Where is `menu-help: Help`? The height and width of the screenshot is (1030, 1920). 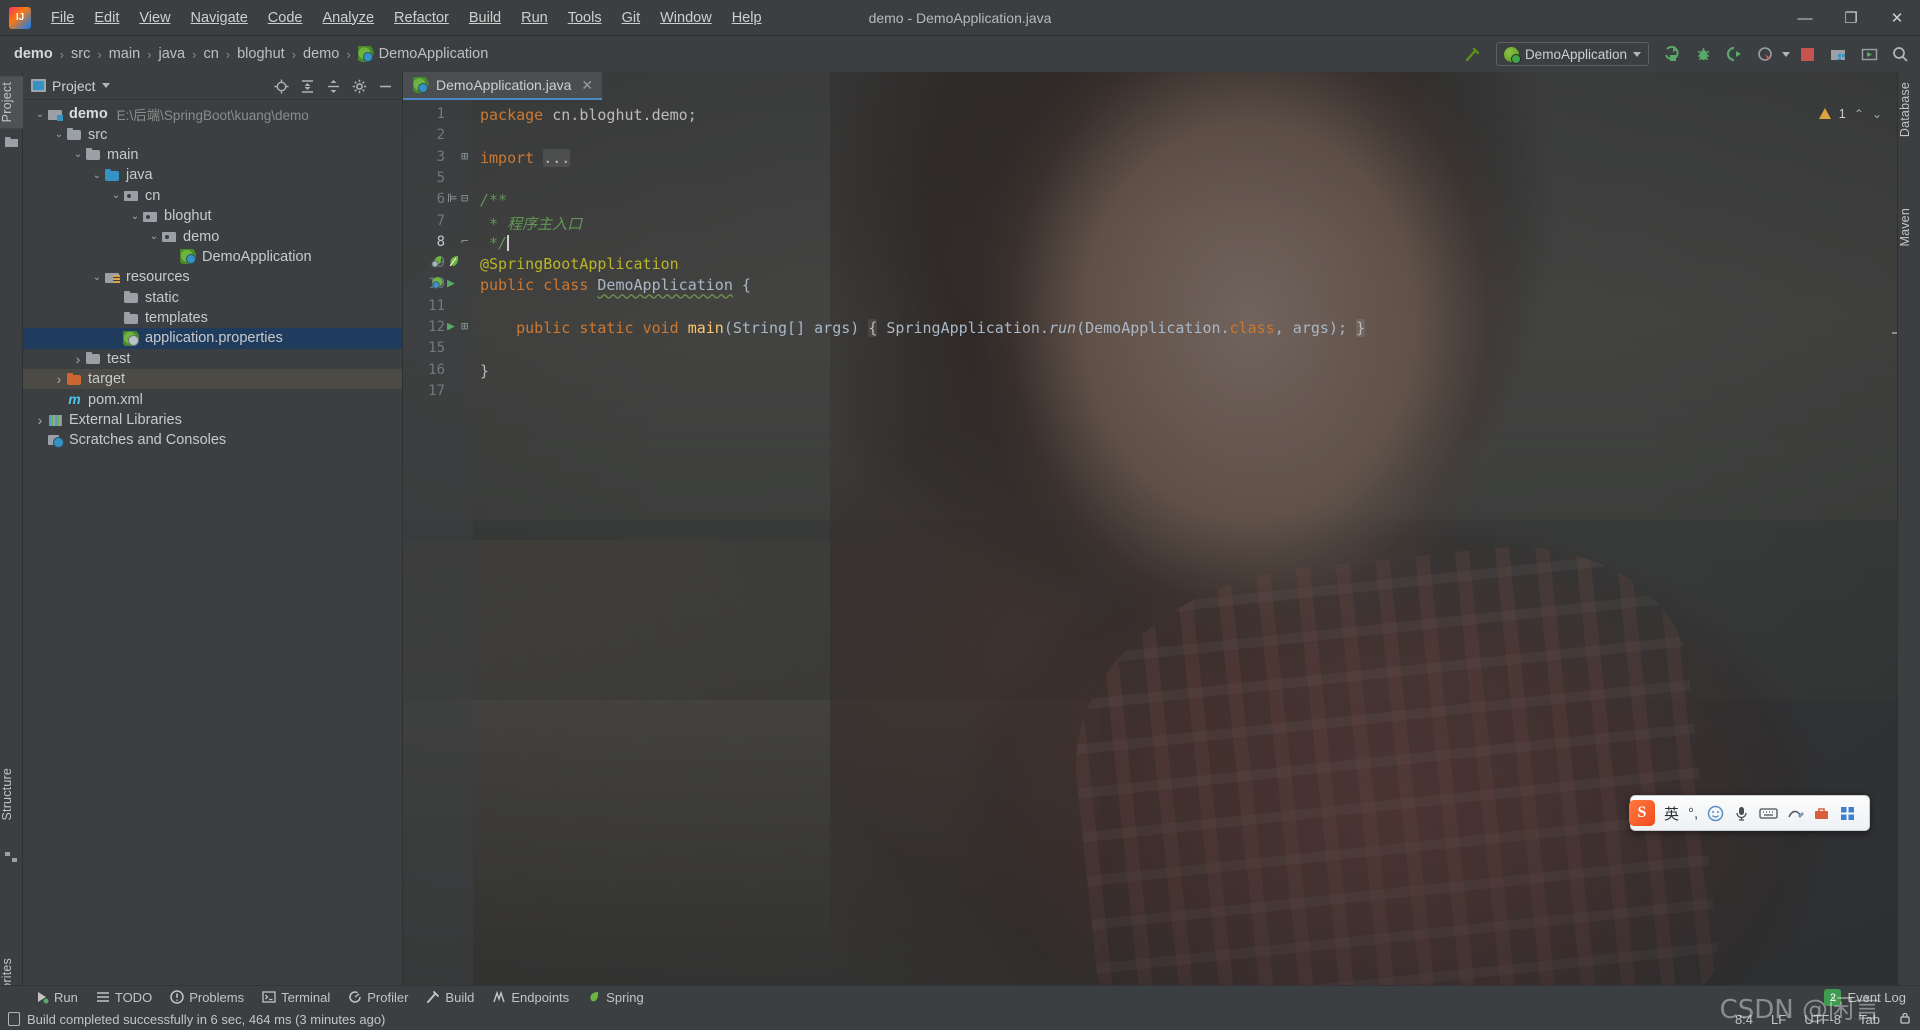 menu-help: Help is located at coordinates (747, 18).